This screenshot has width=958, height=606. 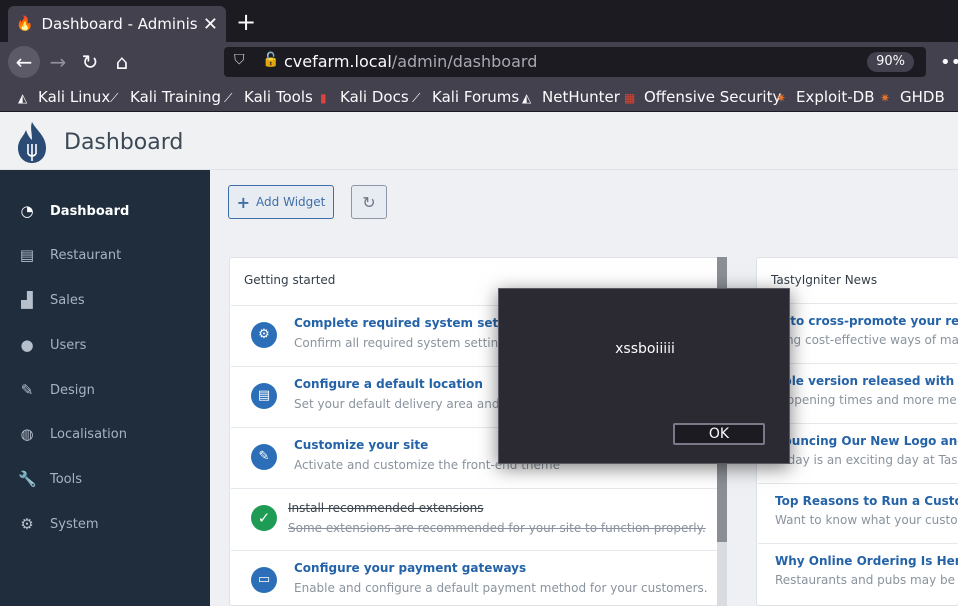 I want to click on sidebar-item-sales: ▟ Sales, so click(x=105, y=300).